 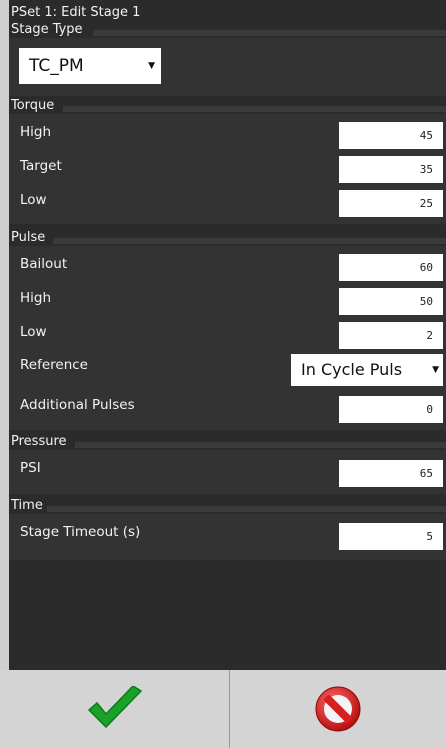 I want to click on pulse-reference-label: Reference, so click(x=54, y=365).